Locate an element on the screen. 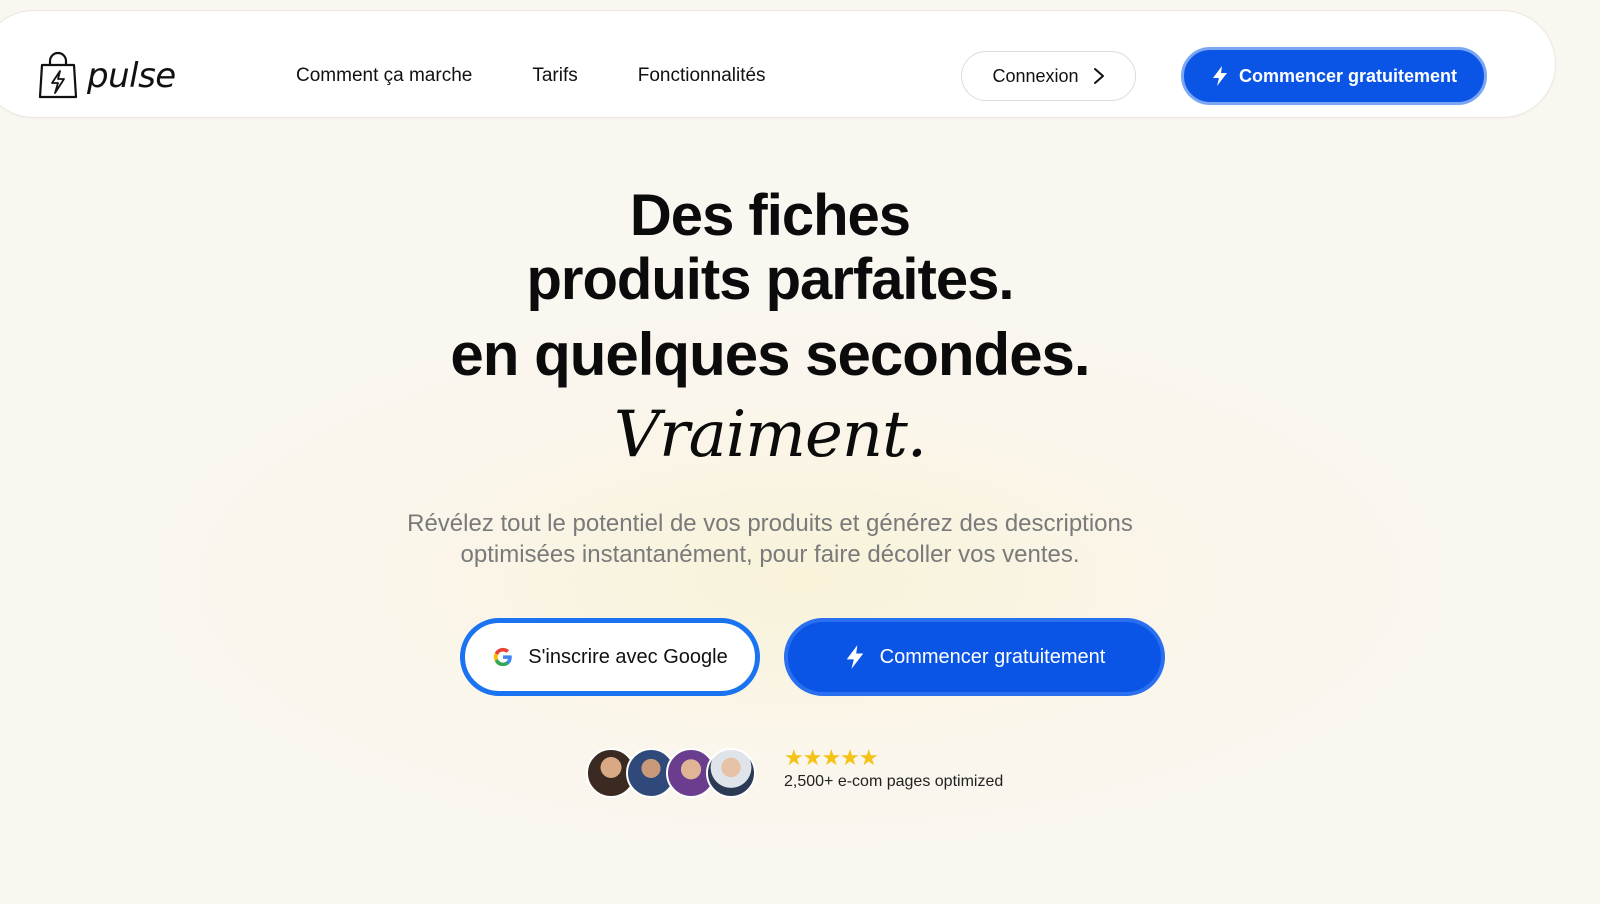  nav-link-pricing: Tarifs is located at coordinates (554, 76).